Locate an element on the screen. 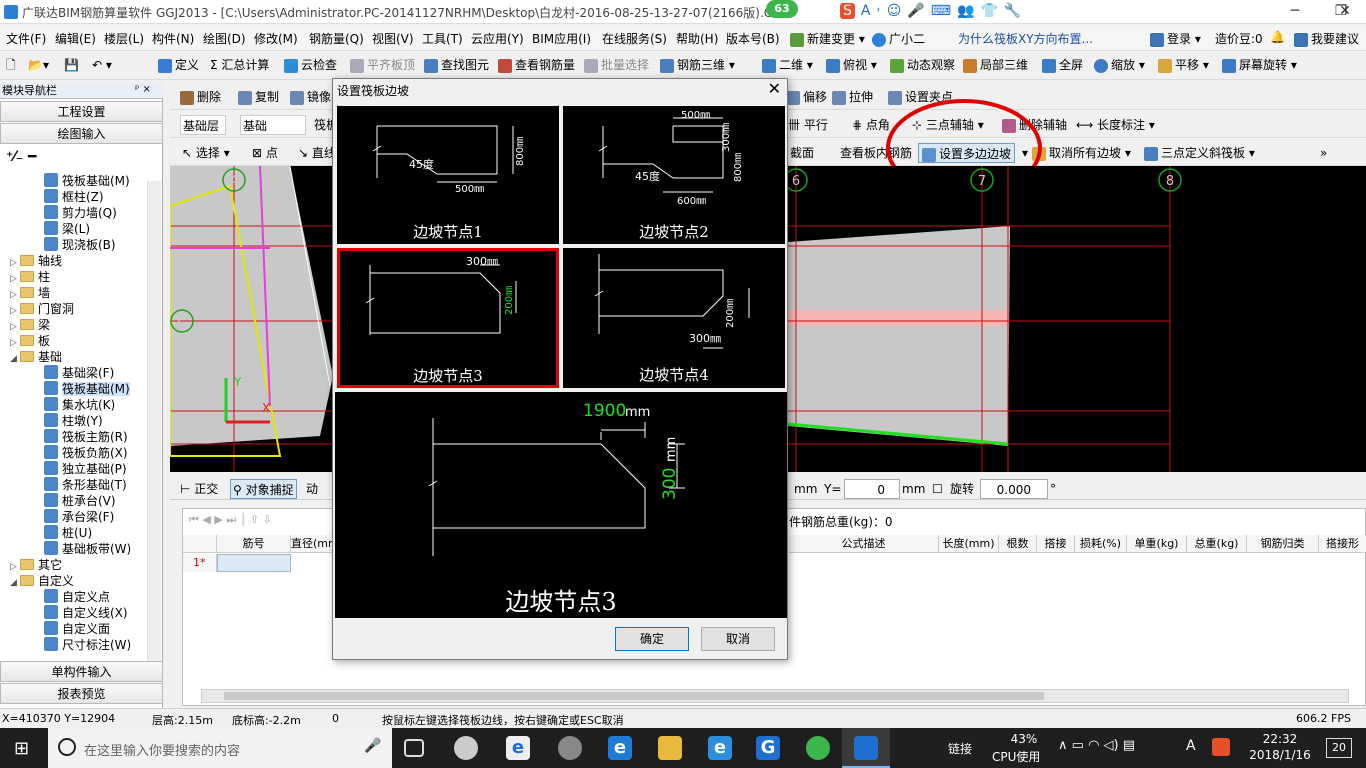 Image resolution: width=1366 pixels, height=768 pixels. tree-item: ▷ 柱 is located at coordinates (30, 277).